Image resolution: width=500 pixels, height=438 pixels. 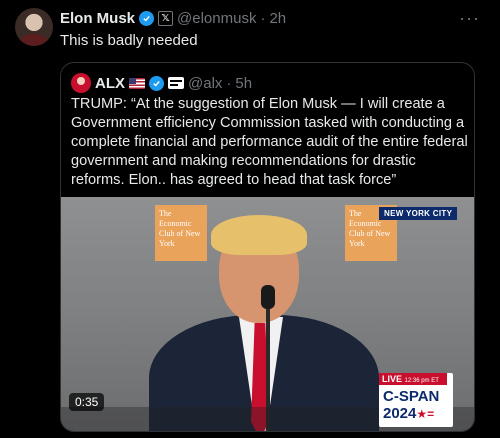 What do you see at coordinates (268, 297) in the screenshot?
I see `microphone-icon` at bounding box center [268, 297].